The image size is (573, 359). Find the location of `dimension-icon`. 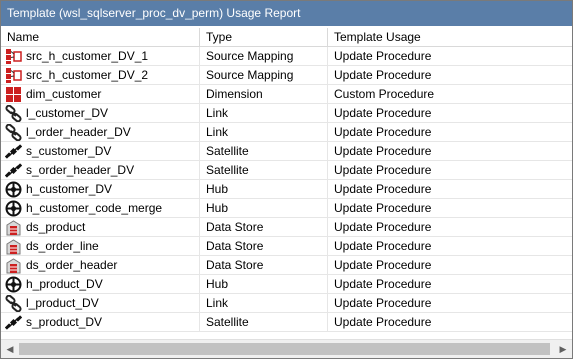

dimension-icon is located at coordinates (13, 94).